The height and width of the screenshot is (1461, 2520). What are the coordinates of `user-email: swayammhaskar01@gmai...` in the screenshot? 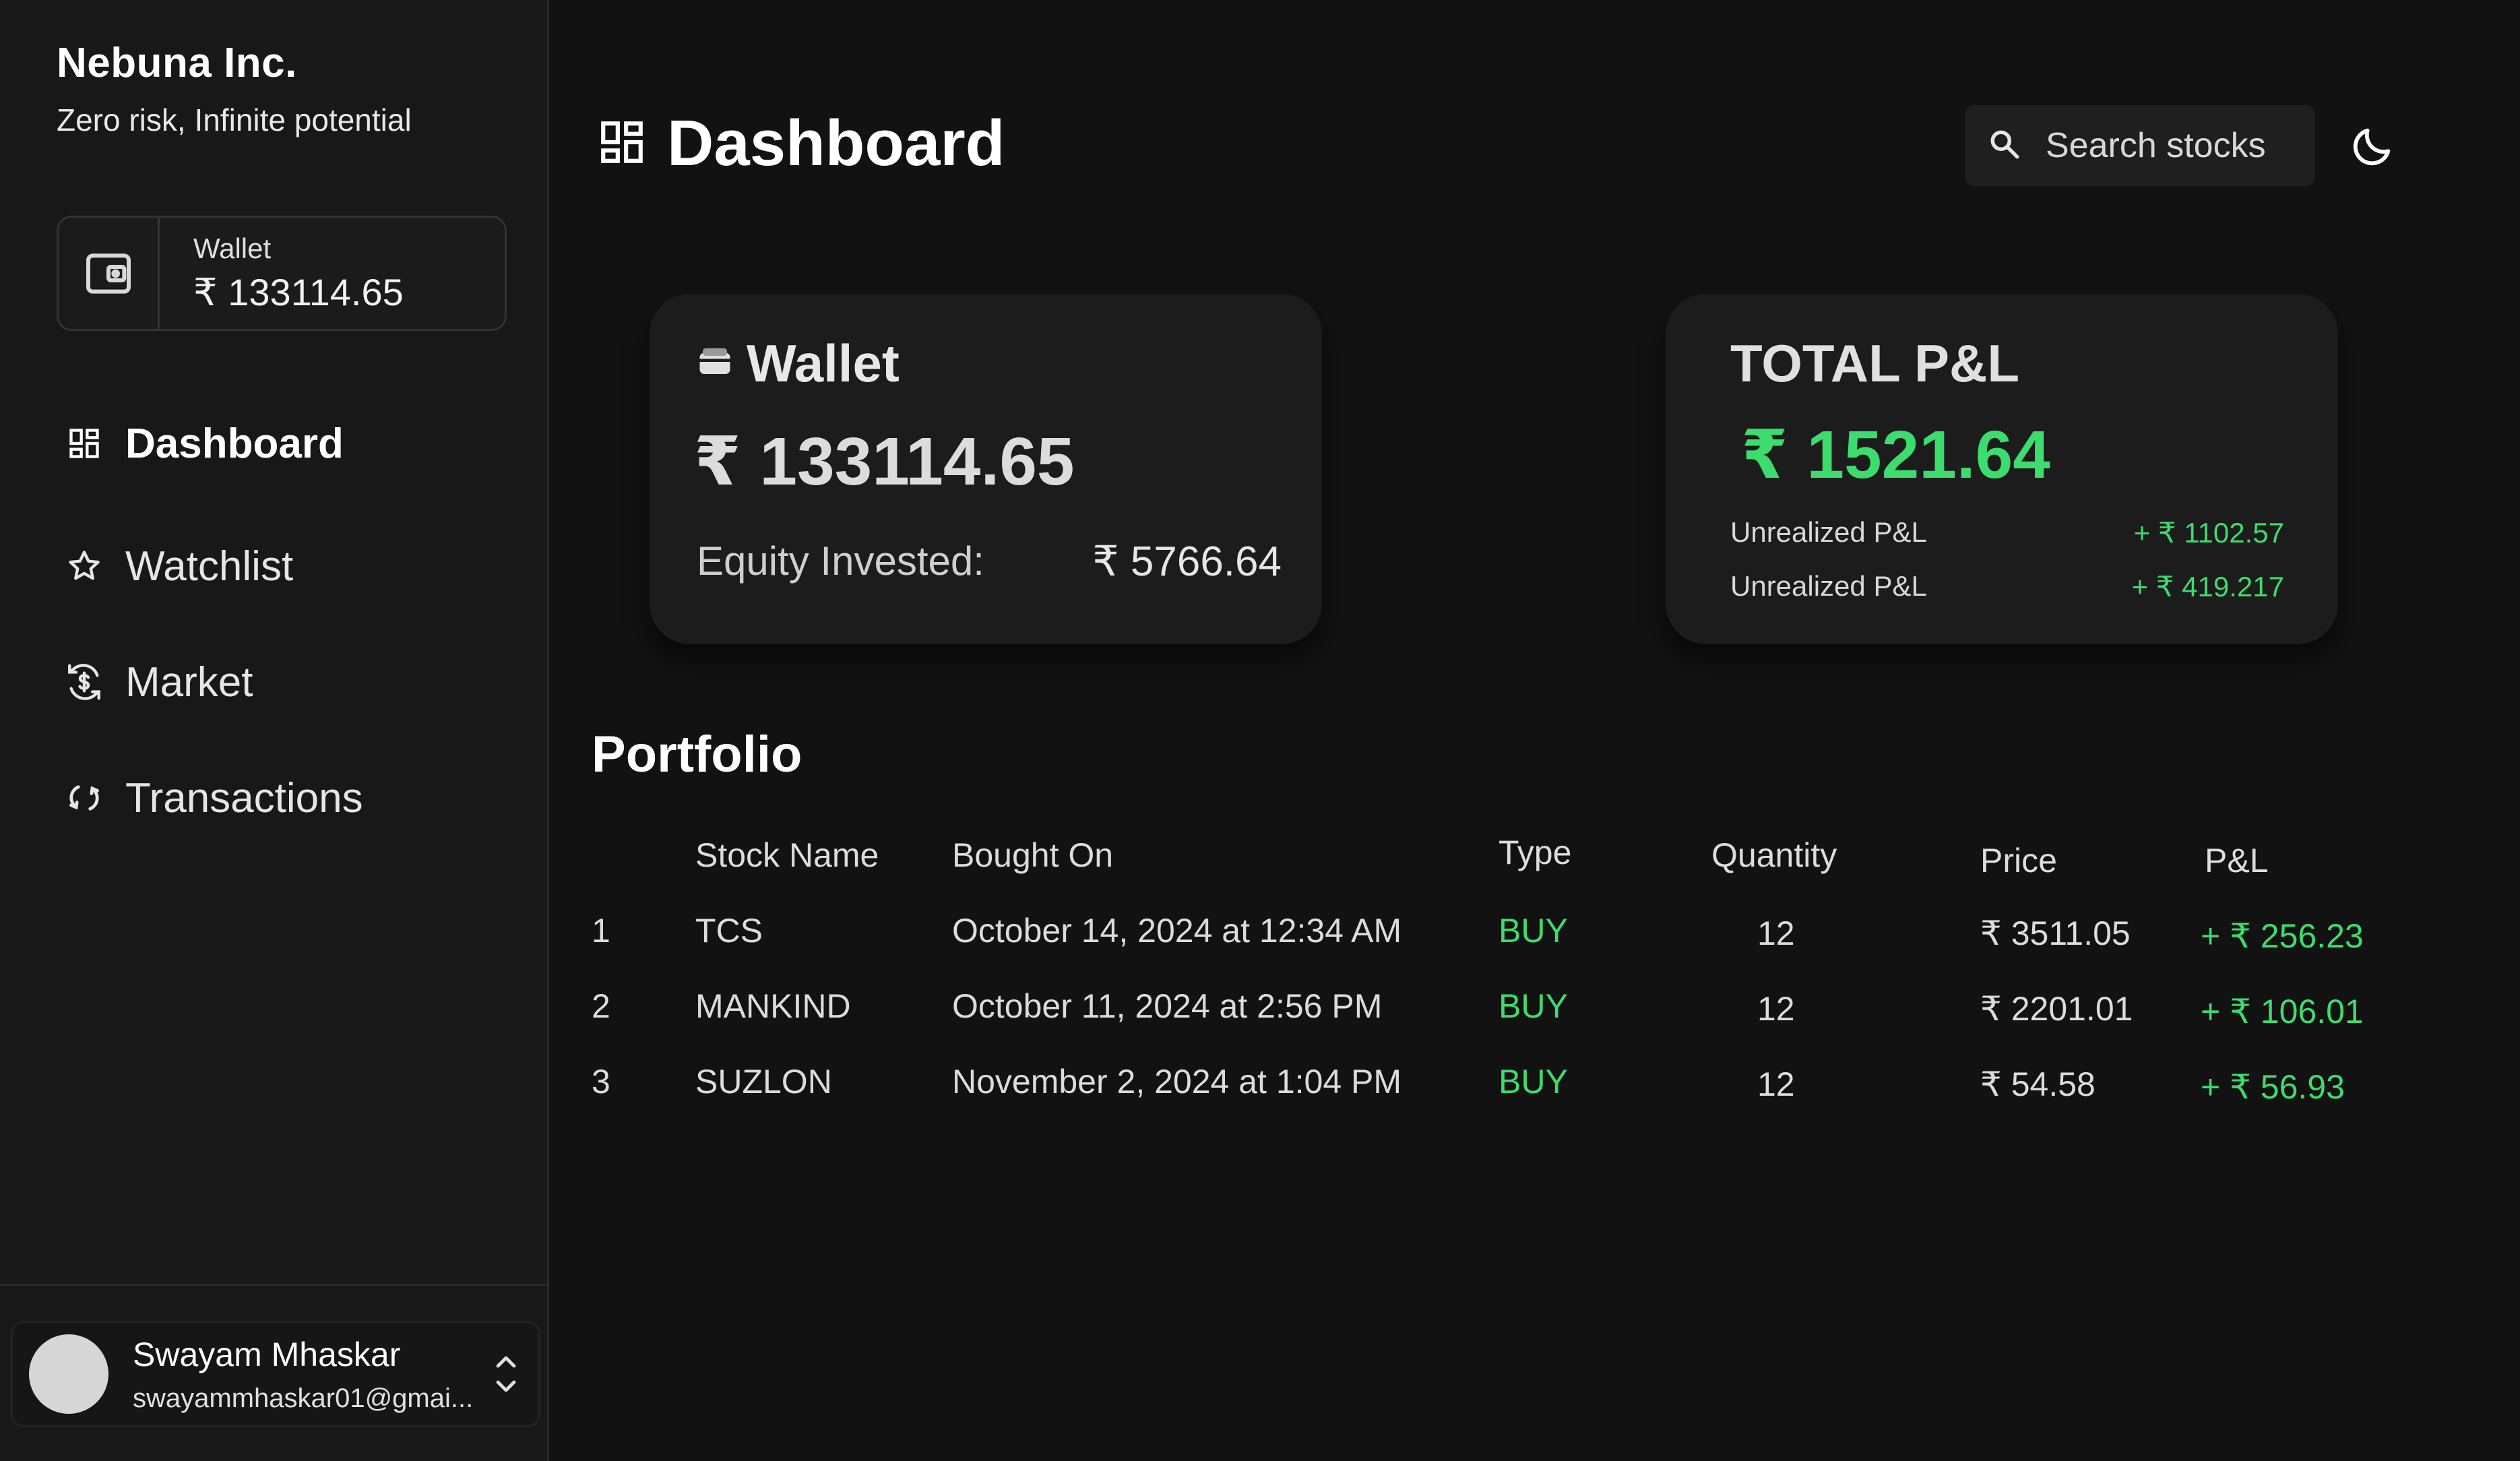 It's located at (303, 1398).